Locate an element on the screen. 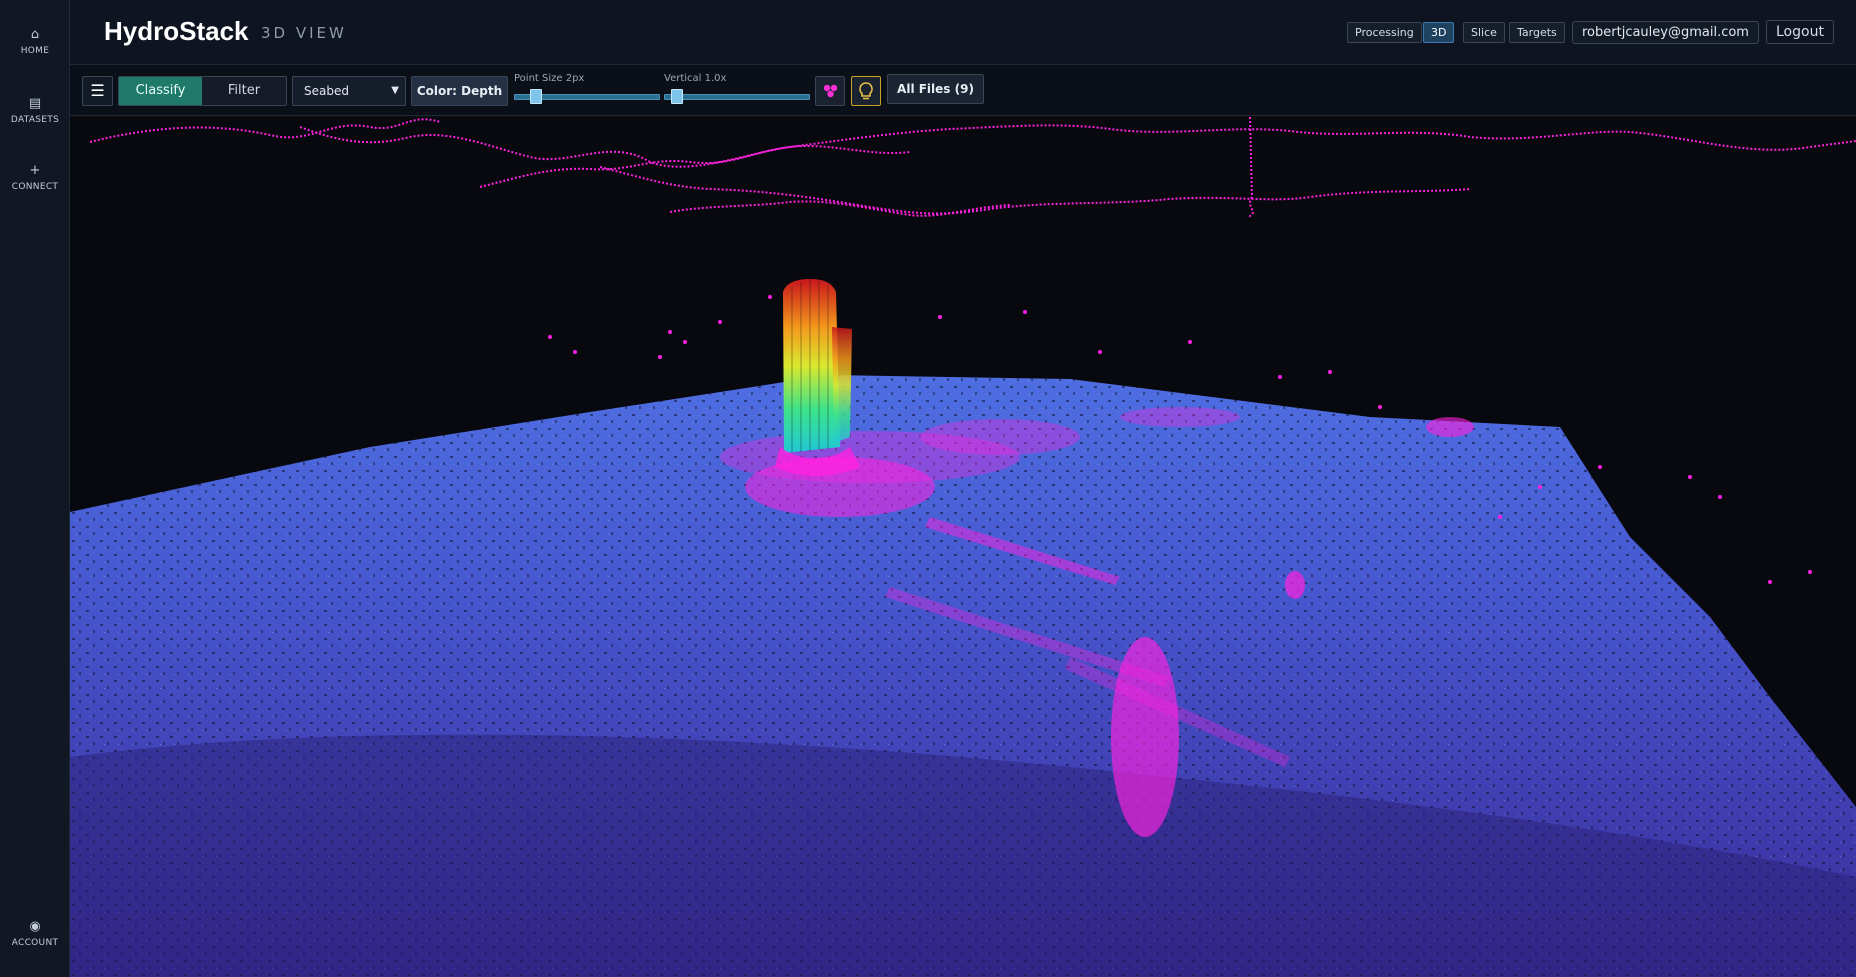 This screenshot has height=977, width=1856. chevron-down-icon: ▼ is located at coordinates (395, 90).